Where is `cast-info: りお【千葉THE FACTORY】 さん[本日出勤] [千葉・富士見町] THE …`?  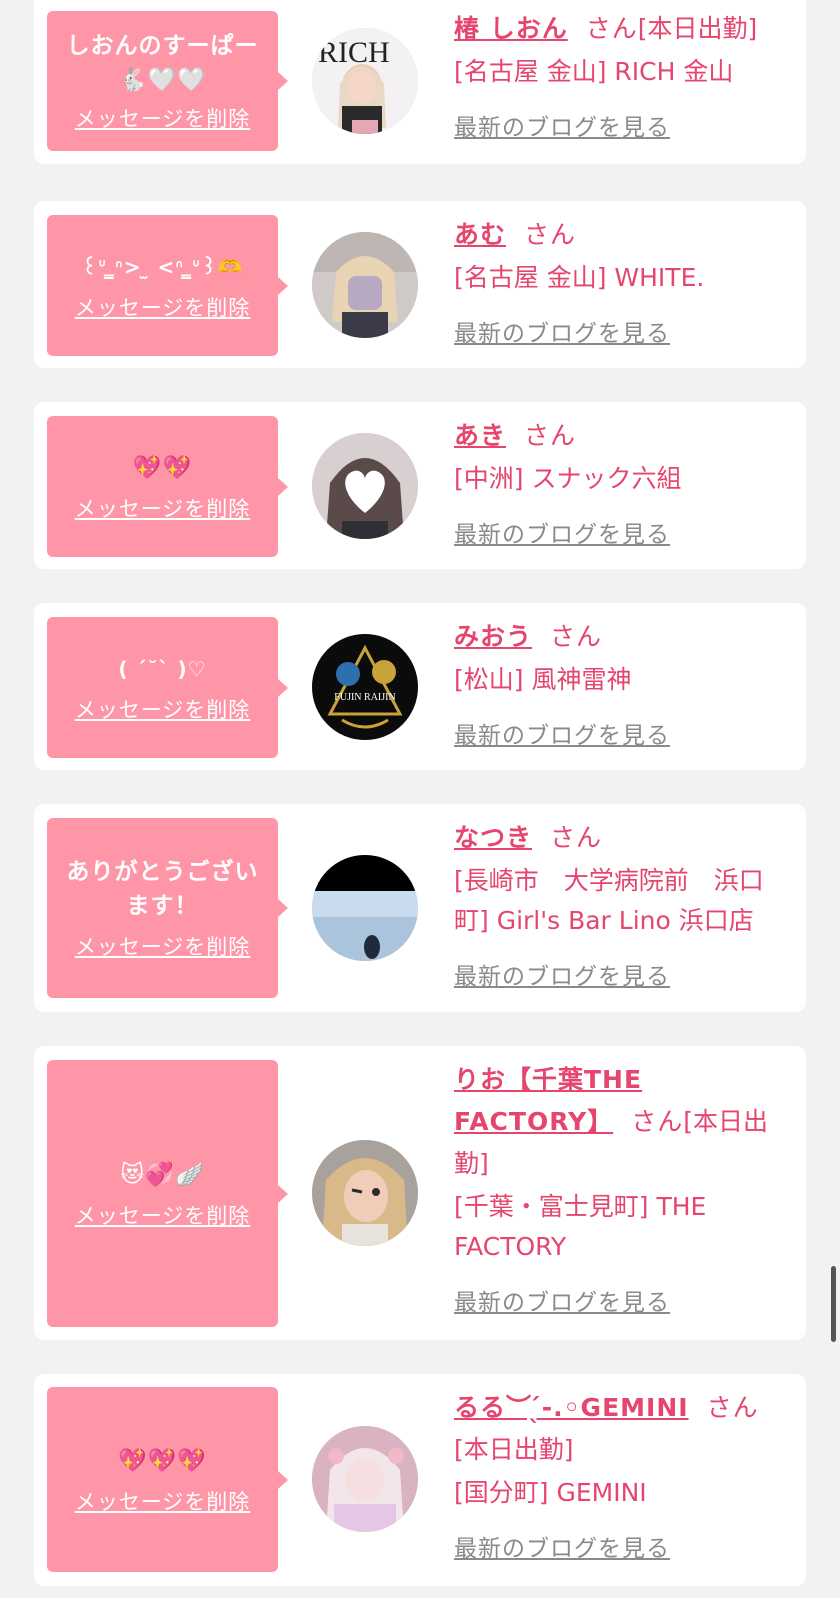
cast-info: りお【千葉THE FACTORY】 さん[本日出勤] [千葉・富士見町] THE … is located at coordinates (622, 1188).